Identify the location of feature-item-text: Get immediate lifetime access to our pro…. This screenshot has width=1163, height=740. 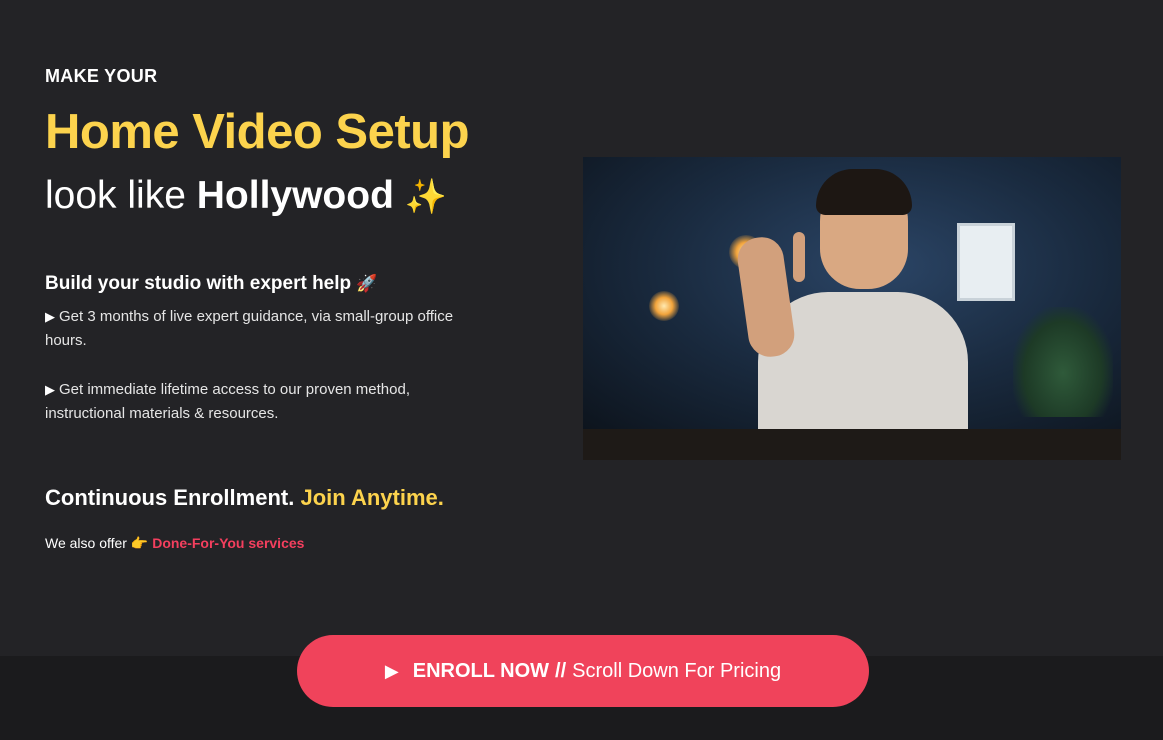
(227, 401).